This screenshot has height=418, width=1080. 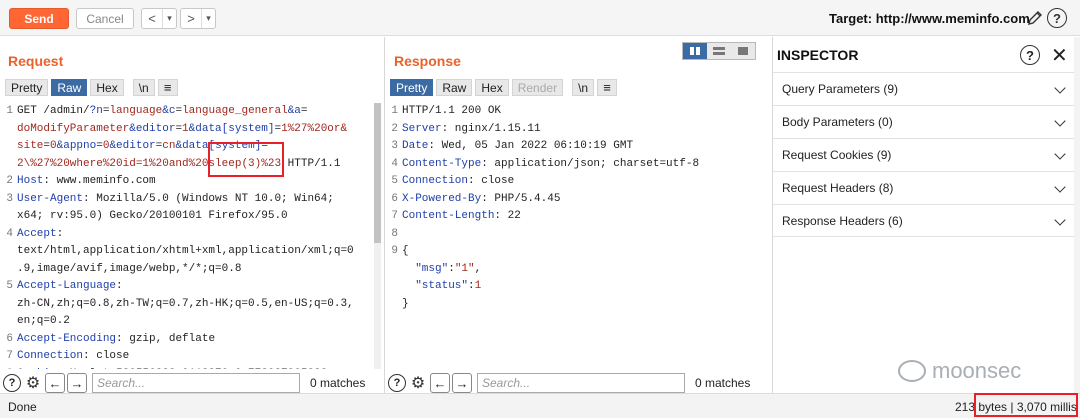 What do you see at coordinates (412, 87) in the screenshot?
I see `response-tab-pretty: Pretty` at bounding box center [412, 87].